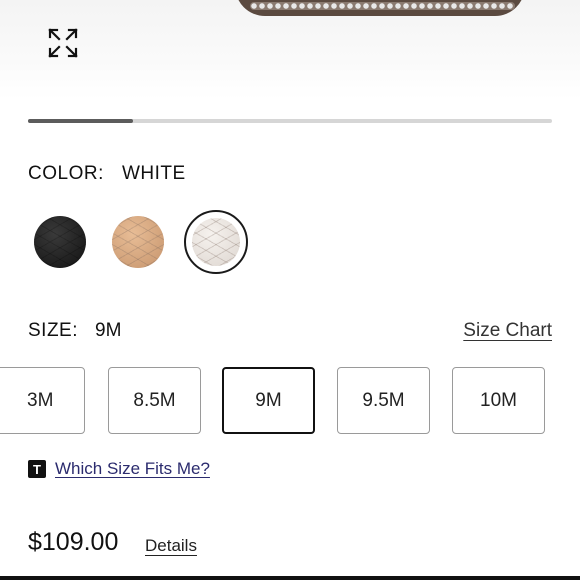  What do you see at coordinates (383, 400) in the screenshot?
I see `size-option-9-5m: 9.5M` at bounding box center [383, 400].